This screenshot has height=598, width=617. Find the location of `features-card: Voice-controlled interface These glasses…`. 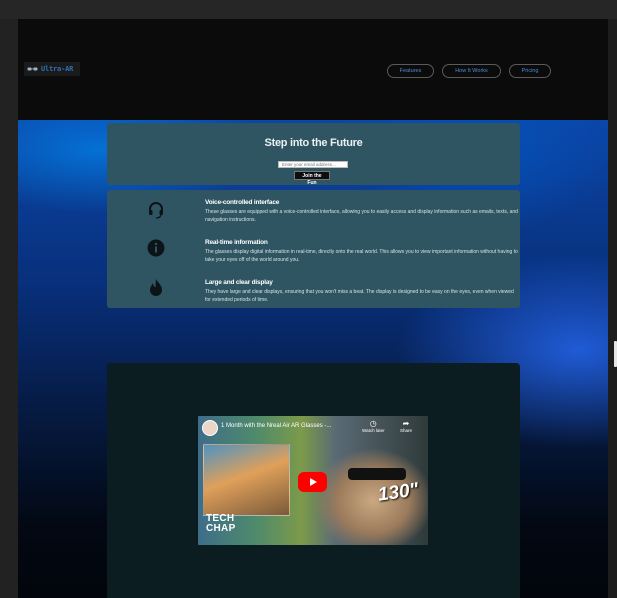

features-card: Voice-controlled interface These glasses… is located at coordinates (313, 249).